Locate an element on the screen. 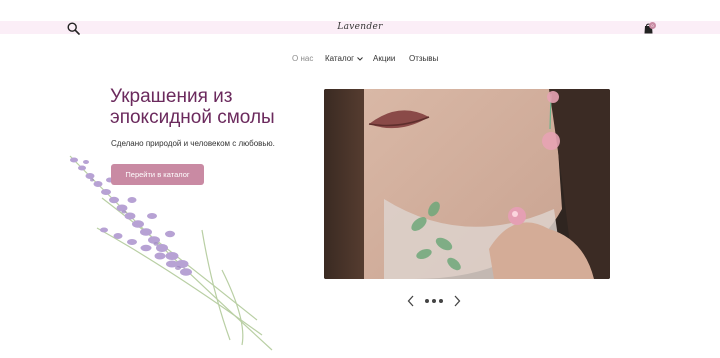  hero-title-line-2: эпоксидной смолы is located at coordinates (192, 117).